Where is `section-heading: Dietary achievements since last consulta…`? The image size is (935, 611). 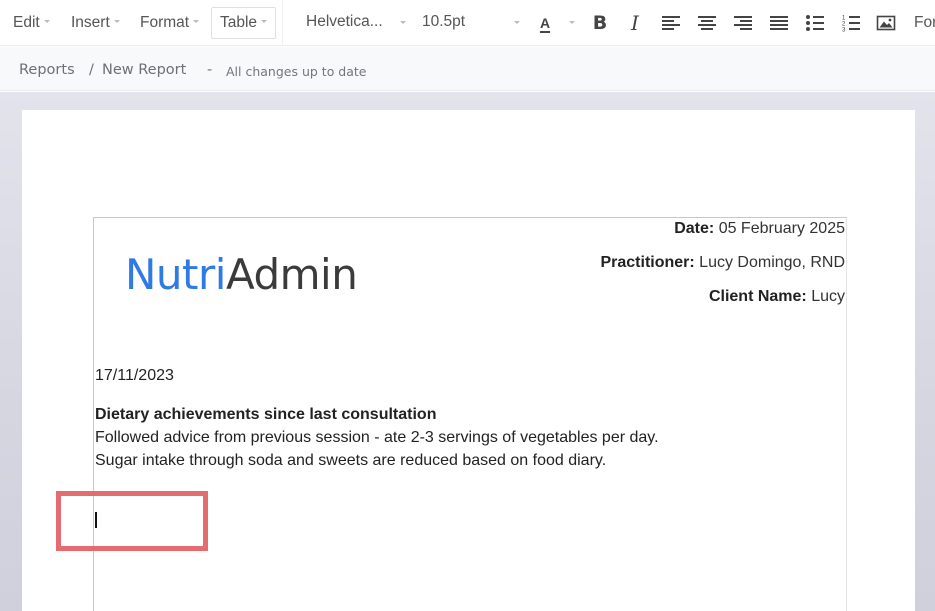
section-heading: Dietary achievements since last consulta… is located at coordinates (266, 414).